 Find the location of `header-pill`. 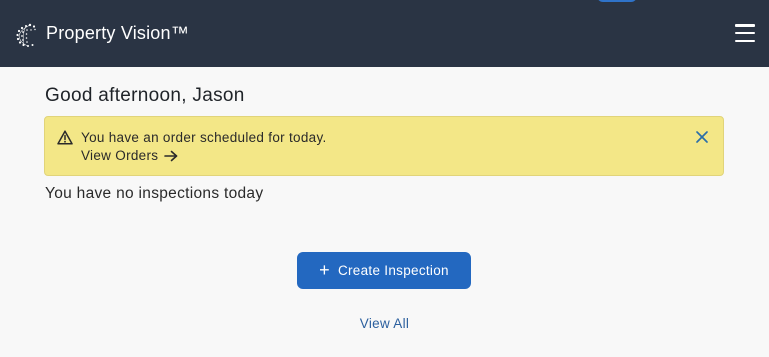

header-pill is located at coordinates (617, 1).